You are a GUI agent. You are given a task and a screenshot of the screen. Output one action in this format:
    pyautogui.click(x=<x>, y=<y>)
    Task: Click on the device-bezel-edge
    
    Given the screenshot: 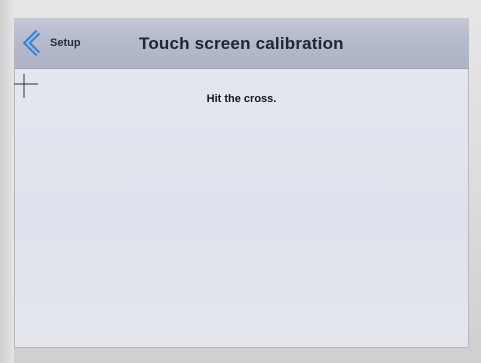 What is the action you would take?
    pyautogui.click(x=7, y=181)
    